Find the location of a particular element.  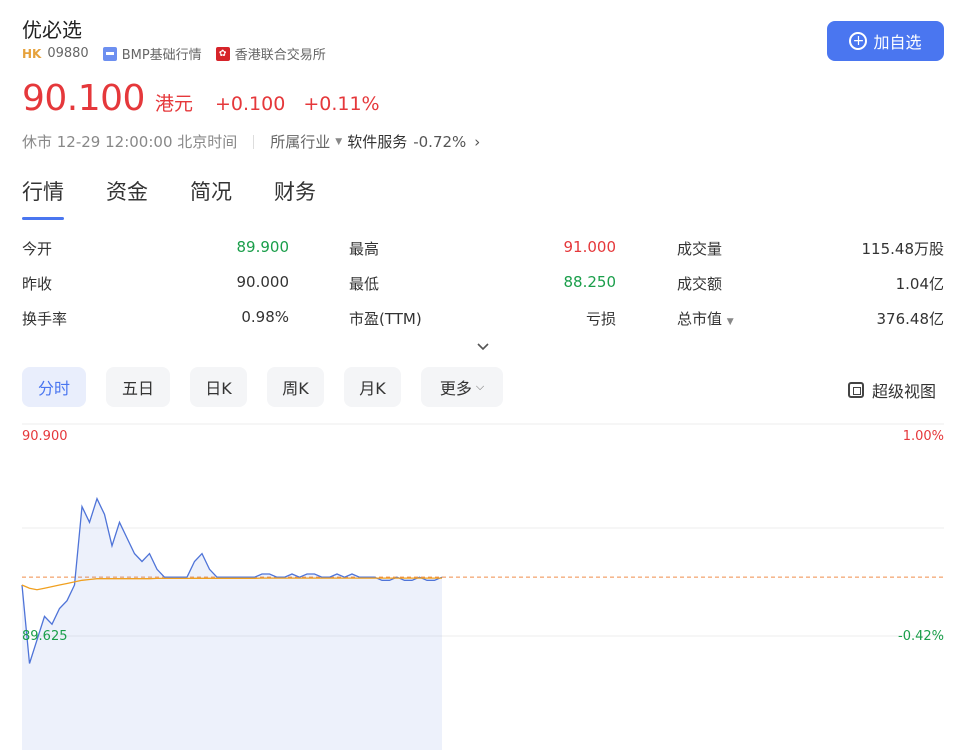

stock-meta: HK 09880 BMP基础行情 ✿ 香港联合交易所 is located at coordinates (174, 53).